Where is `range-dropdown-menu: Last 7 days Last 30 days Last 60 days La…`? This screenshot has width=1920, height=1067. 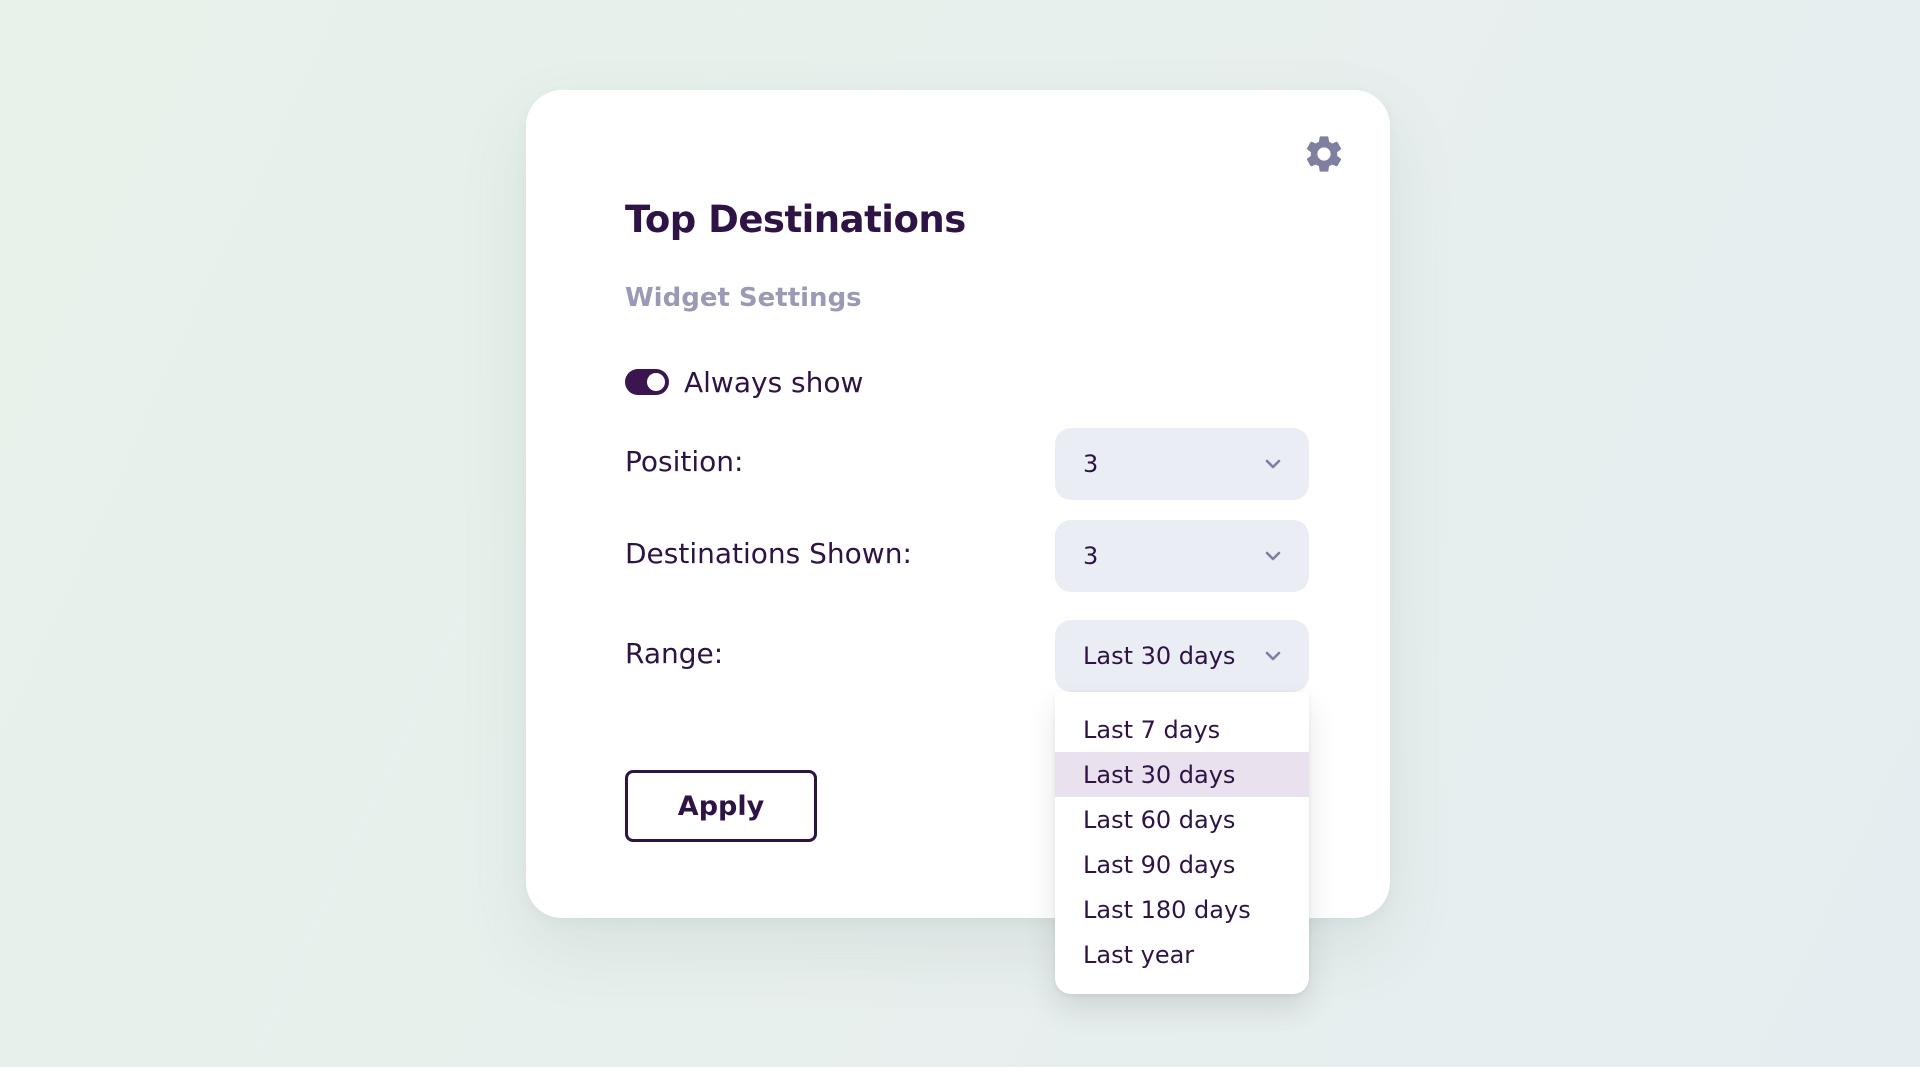 range-dropdown-menu: Last 7 days Last 30 days Last 60 days La… is located at coordinates (1182, 843).